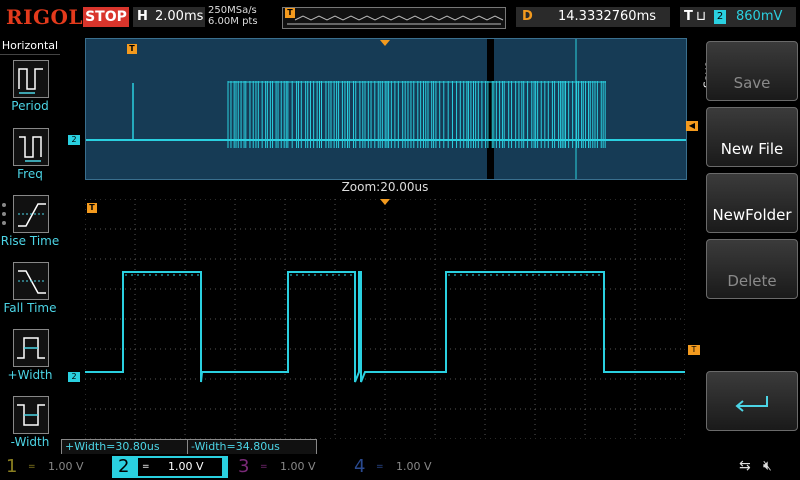  What do you see at coordinates (31, 79) in the screenshot?
I see `period-icon` at bounding box center [31, 79].